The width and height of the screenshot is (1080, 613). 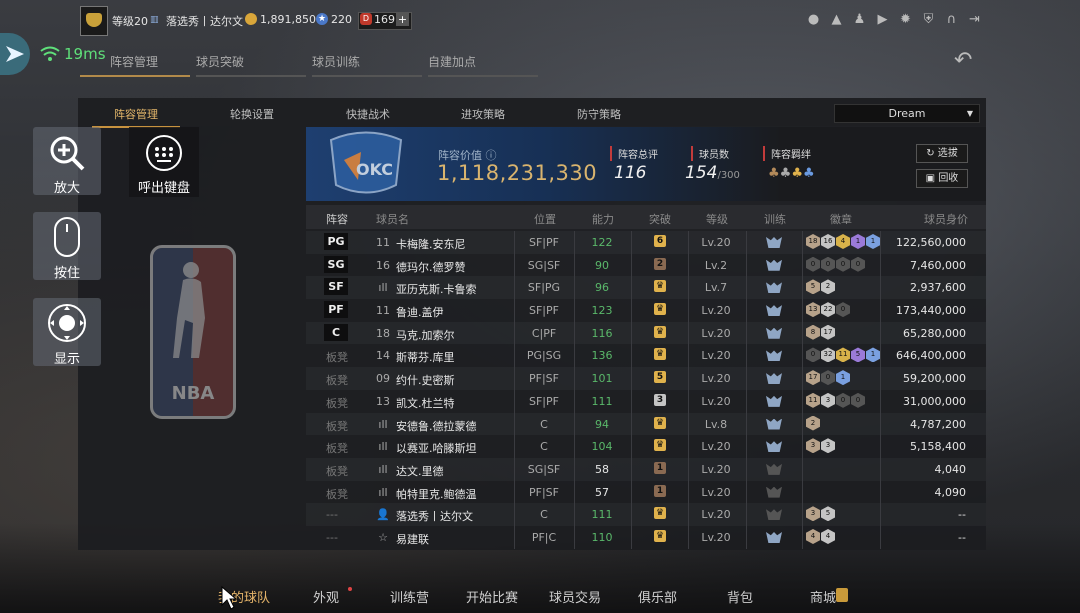 I want to click on nav-training-camp: 训练营, so click(x=409, y=596).